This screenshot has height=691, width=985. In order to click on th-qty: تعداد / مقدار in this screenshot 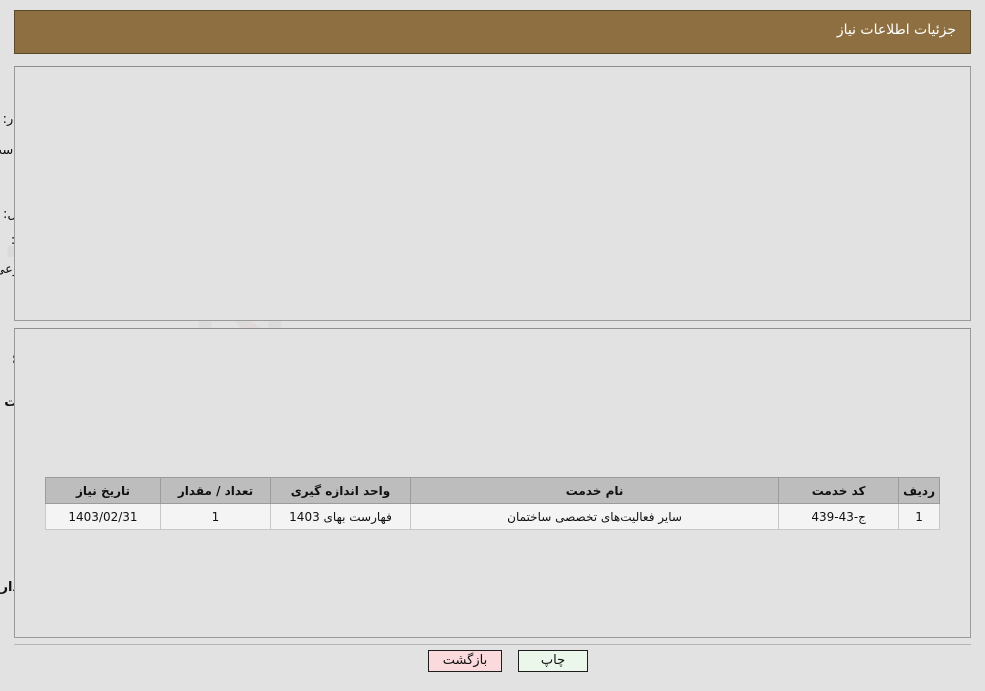, I will do `click(215, 490)`.